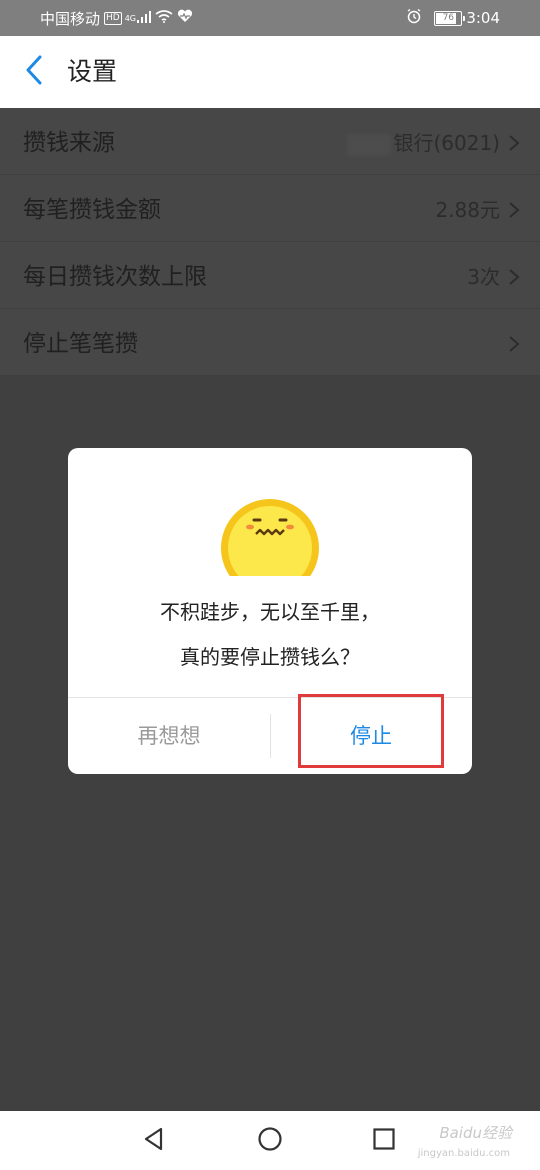  I want to click on setting-row-amount: 每笔攒钱金额 2.88元, so click(270, 208).